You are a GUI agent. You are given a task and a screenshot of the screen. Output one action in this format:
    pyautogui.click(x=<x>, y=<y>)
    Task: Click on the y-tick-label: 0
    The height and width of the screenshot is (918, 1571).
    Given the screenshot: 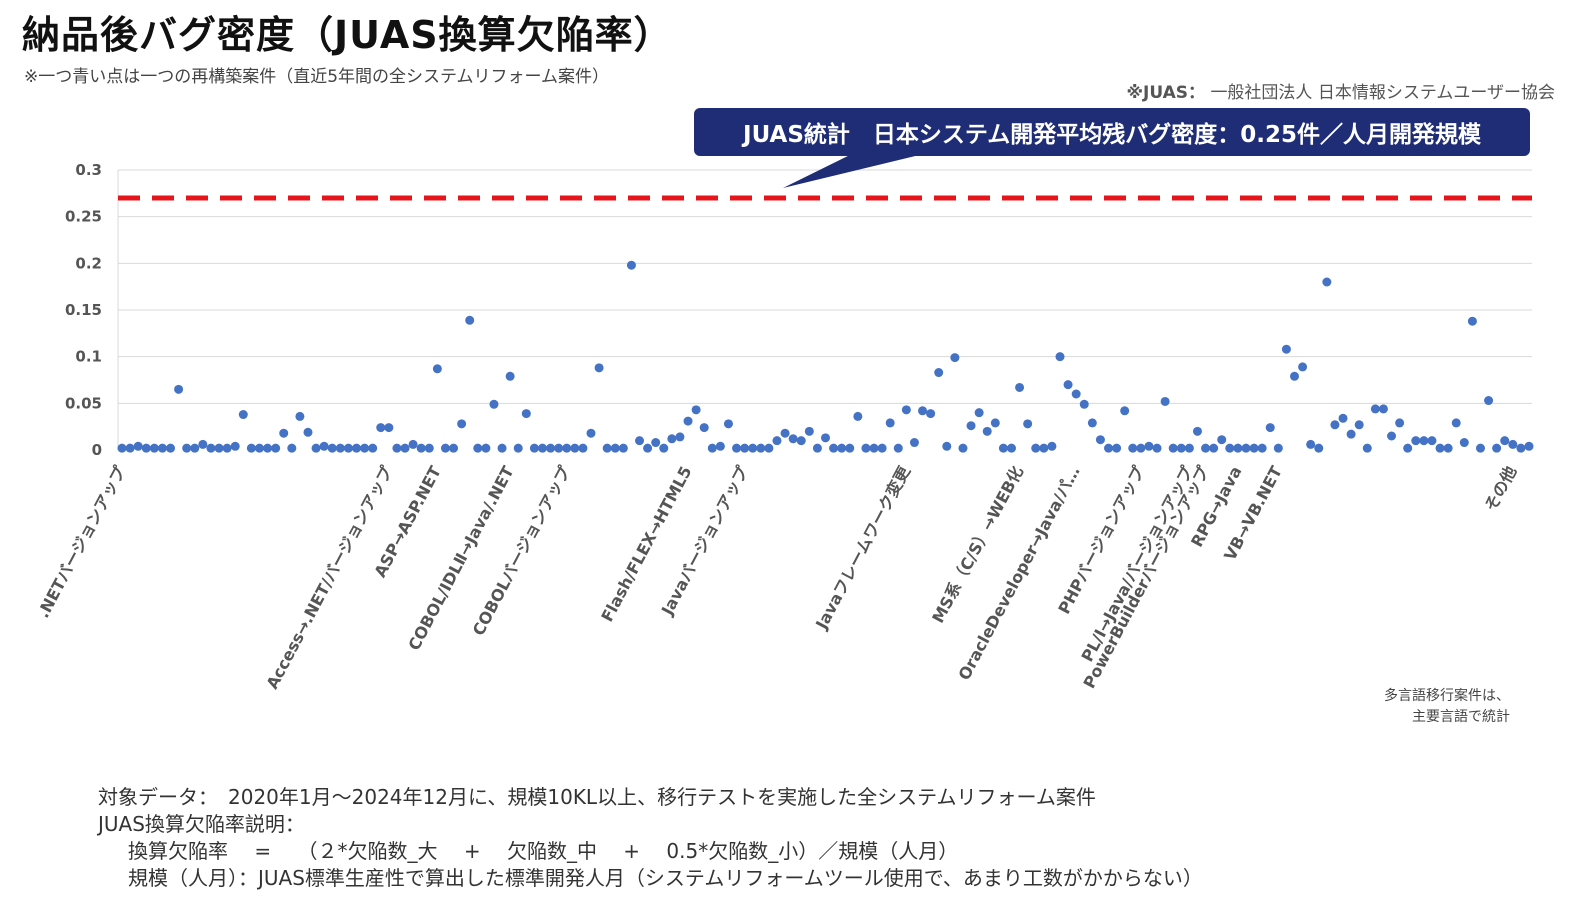 What is the action you would take?
    pyautogui.click(x=97, y=450)
    